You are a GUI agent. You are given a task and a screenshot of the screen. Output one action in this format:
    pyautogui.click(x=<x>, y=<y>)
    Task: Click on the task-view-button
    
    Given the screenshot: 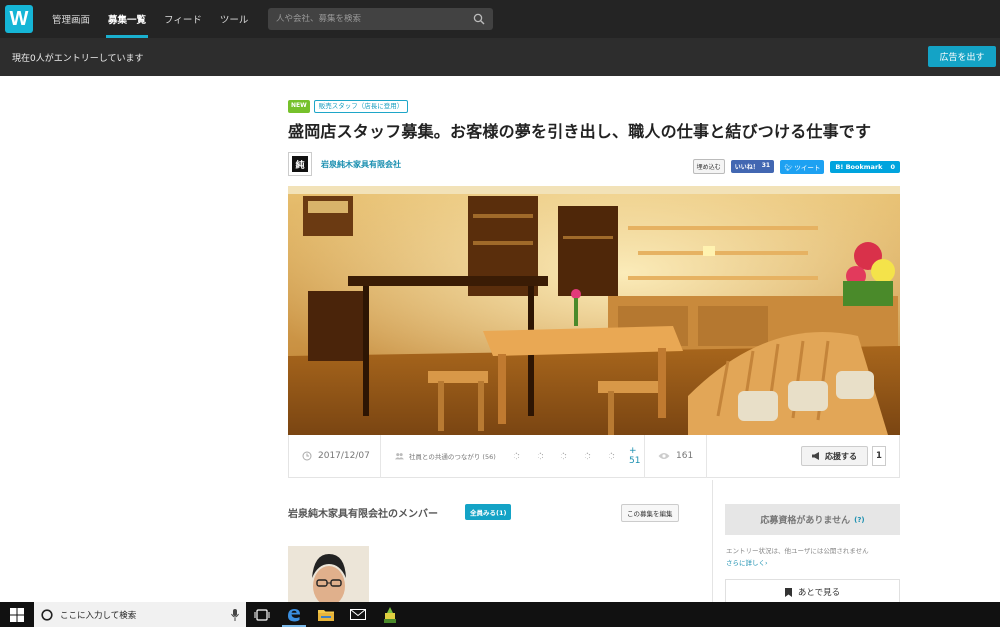 What is the action you would take?
    pyautogui.click(x=262, y=614)
    